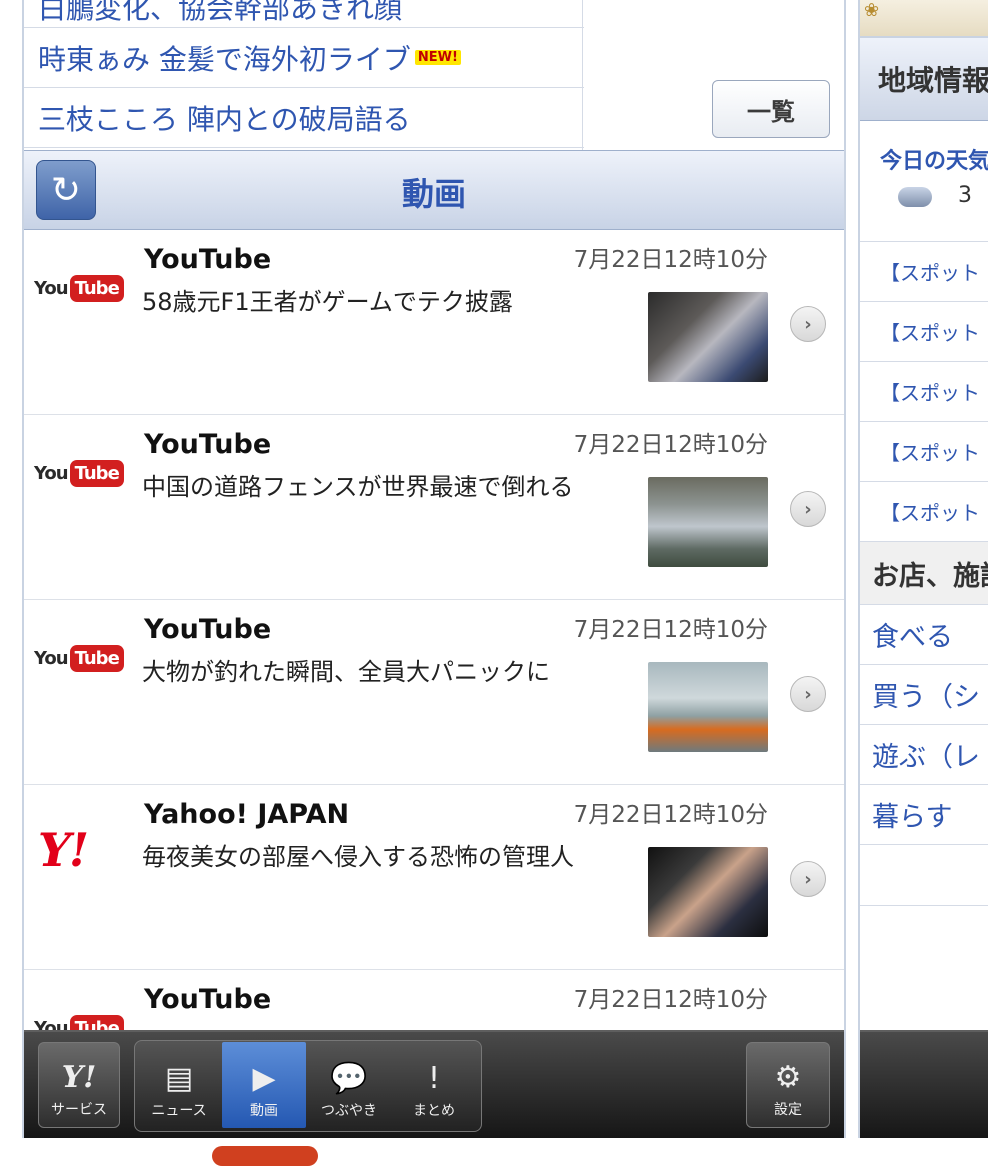 The image size is (988, 1174). Describe the element at coordinates (433, 194) in the screenshot. I see `section-title: 動画` at that location.